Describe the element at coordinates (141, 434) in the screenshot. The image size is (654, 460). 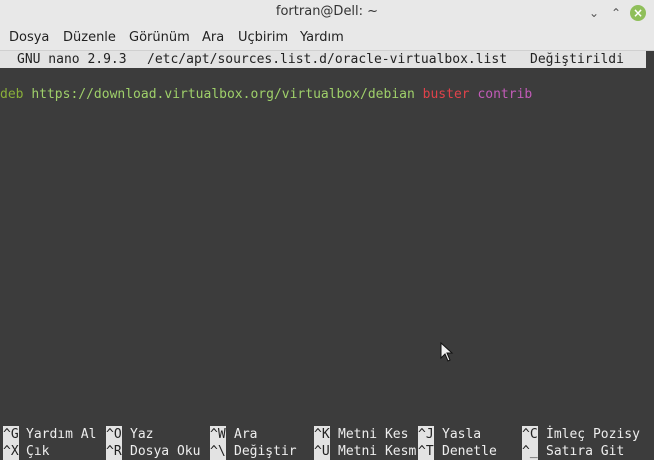
I see `shortcut-write: Yaz` at that location.